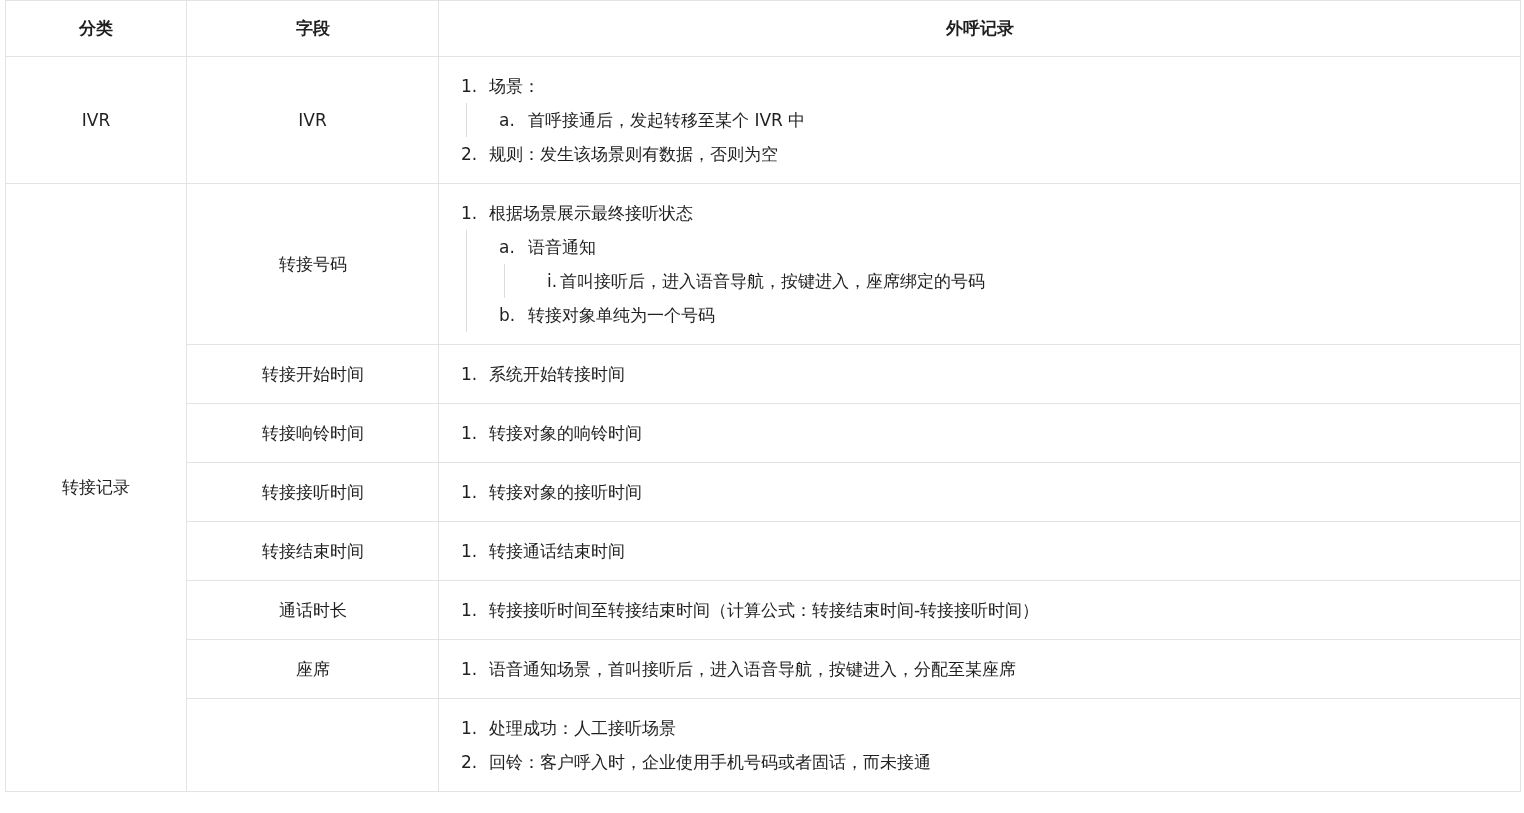 This screenshot has width=1524, height=813. What do you see at coordinates (96, 28) in the screenshot?
I see `column-header: 分类` at bounding box center [96, 28].